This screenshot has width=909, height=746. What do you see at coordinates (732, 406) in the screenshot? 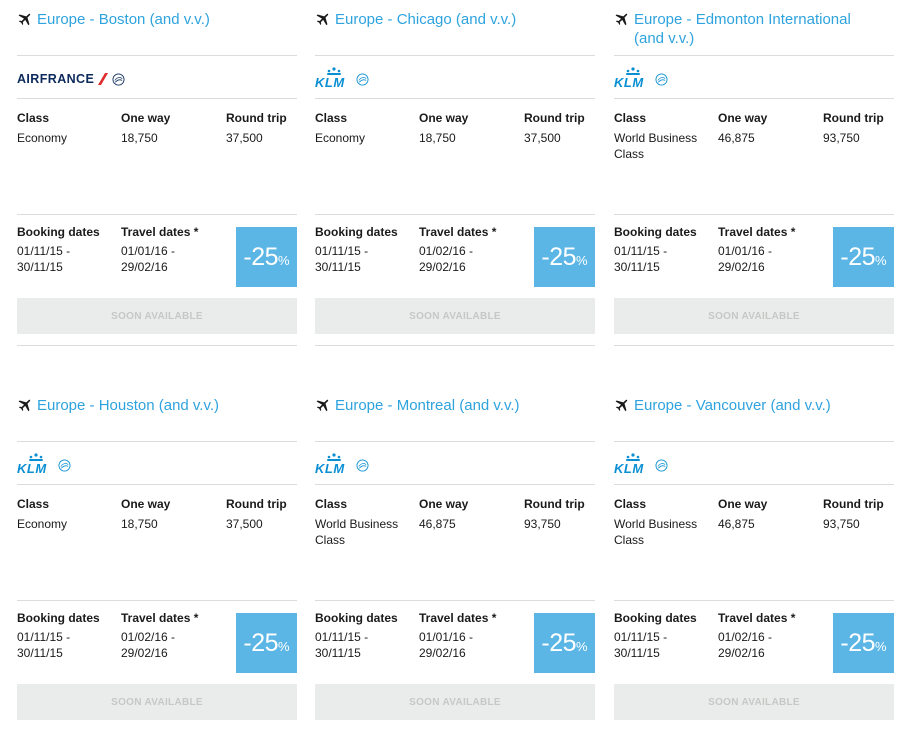
I see `route-link: Europe - Vancouver (and v.v.)` at bounding box center [732, 406].